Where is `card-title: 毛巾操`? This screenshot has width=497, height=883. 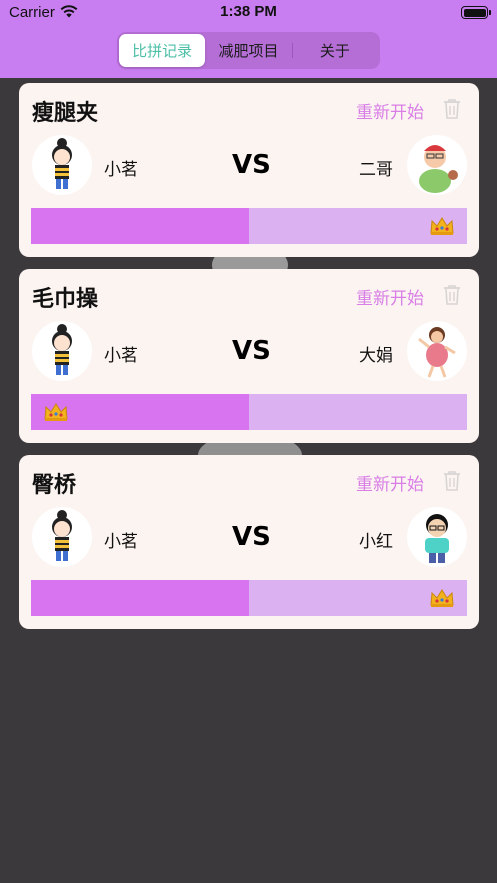 card-title: 毛巾操 is located at coordinates (65, 299).